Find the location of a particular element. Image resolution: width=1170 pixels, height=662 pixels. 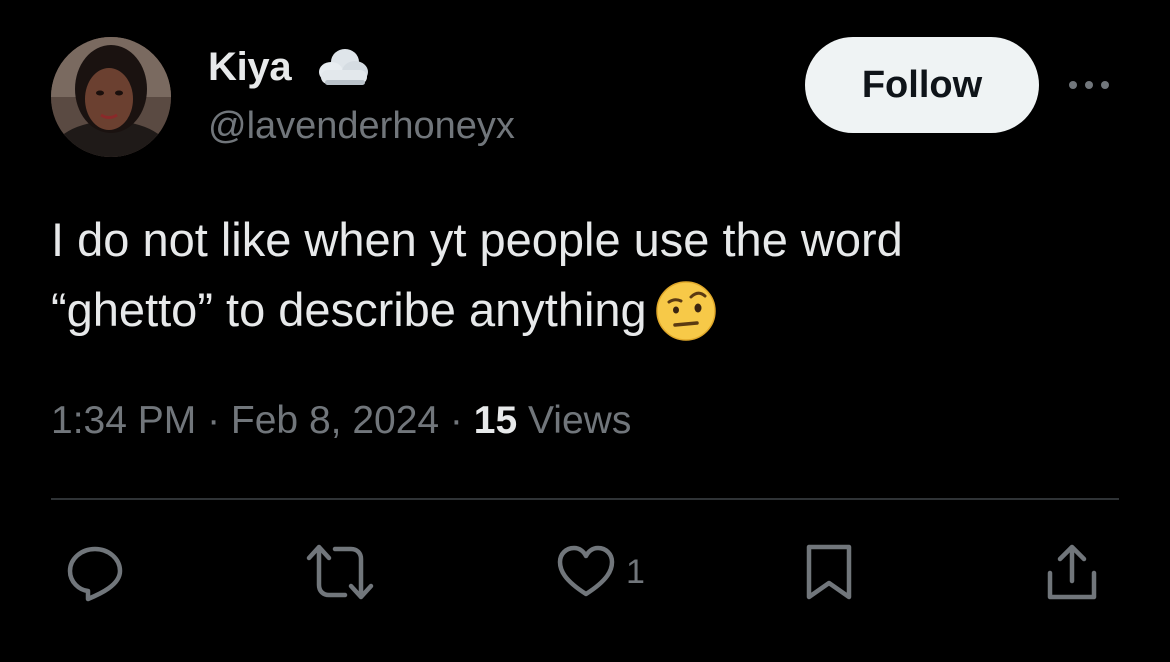

author-display-name: Kiya is located at coordinates (250, 67).